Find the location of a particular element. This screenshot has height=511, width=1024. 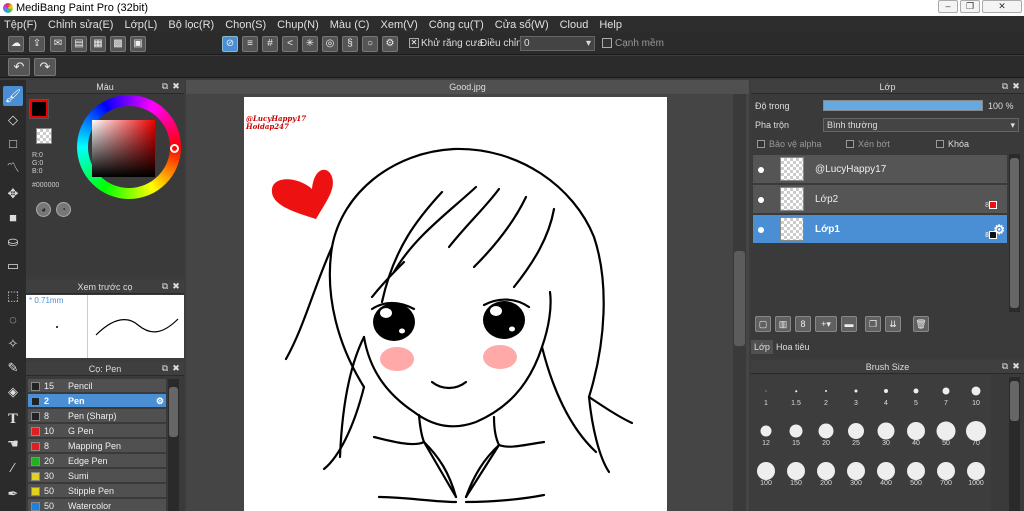

menu-layer: Lớp(L) is located at coordinates (140, 25).